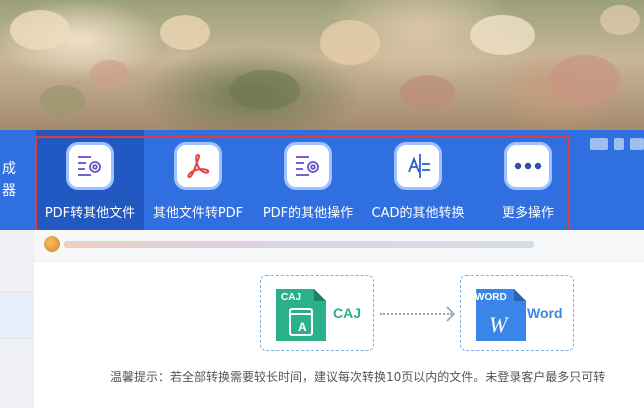 This screenshot has height=408, width=644. I want to click on tool-cad-convert: CAD的其他转换, so click(418, 180).